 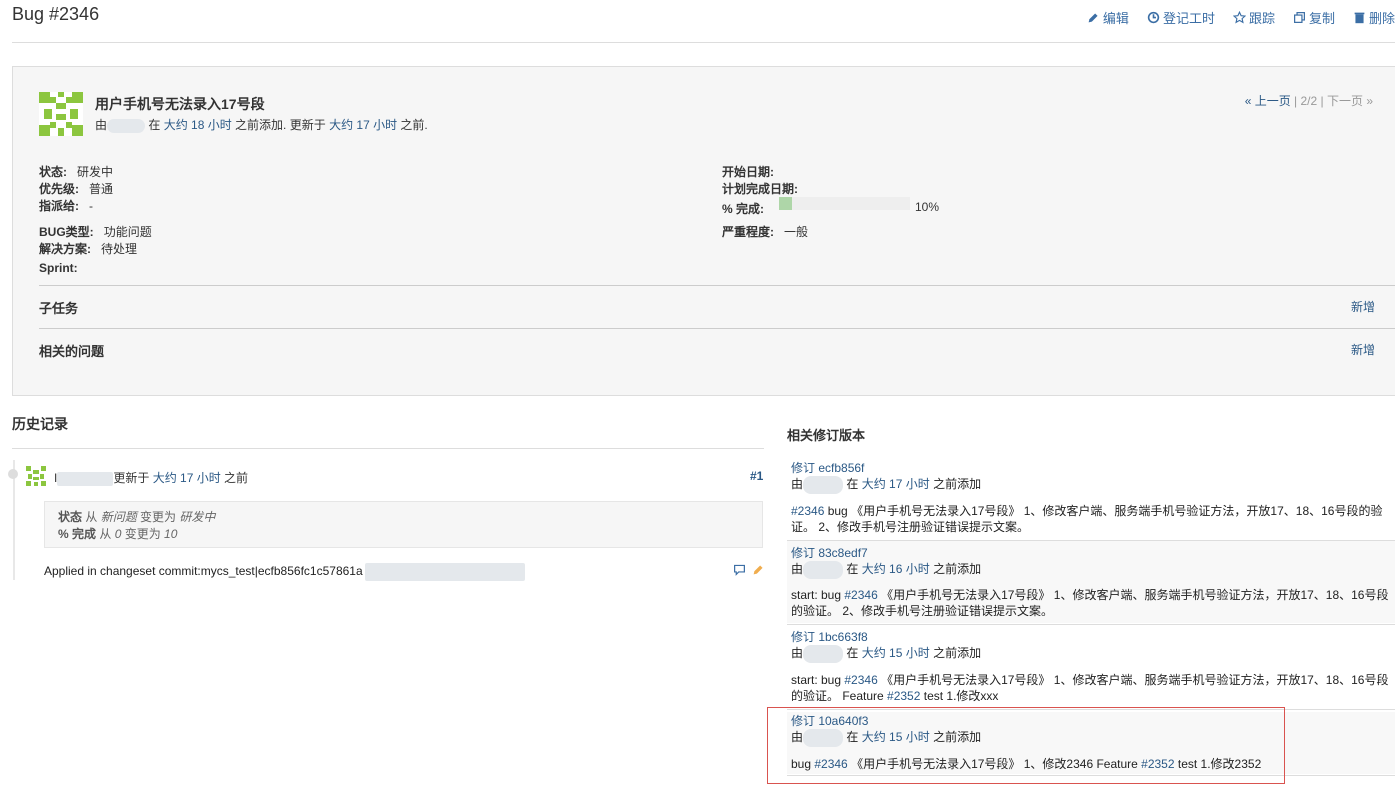 I want to click on journal-header: I 更新于 大约 17 小时 之前, so click(x=151, y=477).